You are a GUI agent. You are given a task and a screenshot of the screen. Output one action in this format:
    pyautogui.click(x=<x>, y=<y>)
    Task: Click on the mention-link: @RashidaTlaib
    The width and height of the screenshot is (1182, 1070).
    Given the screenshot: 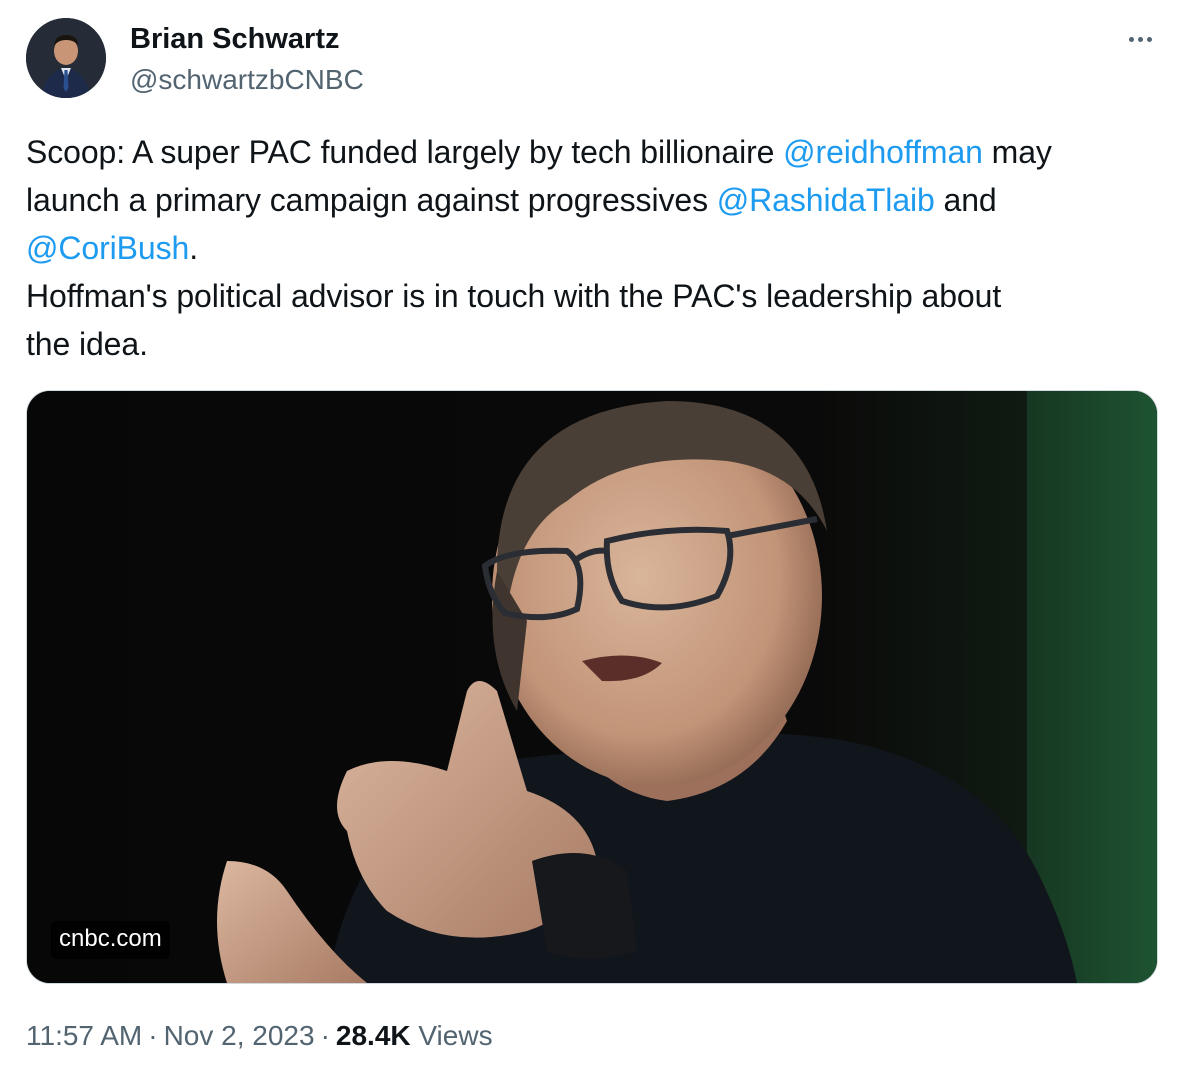 What is the action you would take?
    pyautogui.click(x=826, y=200)
    